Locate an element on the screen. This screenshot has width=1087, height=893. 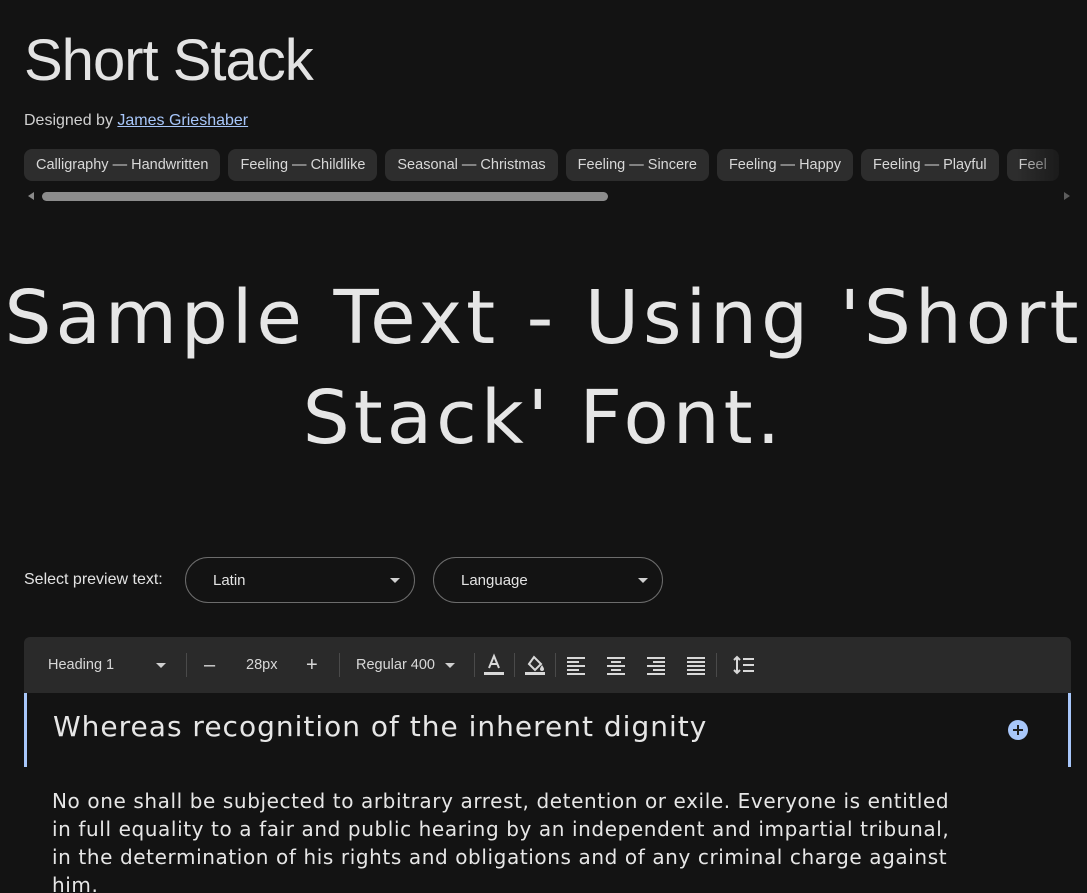
text-style-select: Heading 1 is located at coordinates (107, 665).